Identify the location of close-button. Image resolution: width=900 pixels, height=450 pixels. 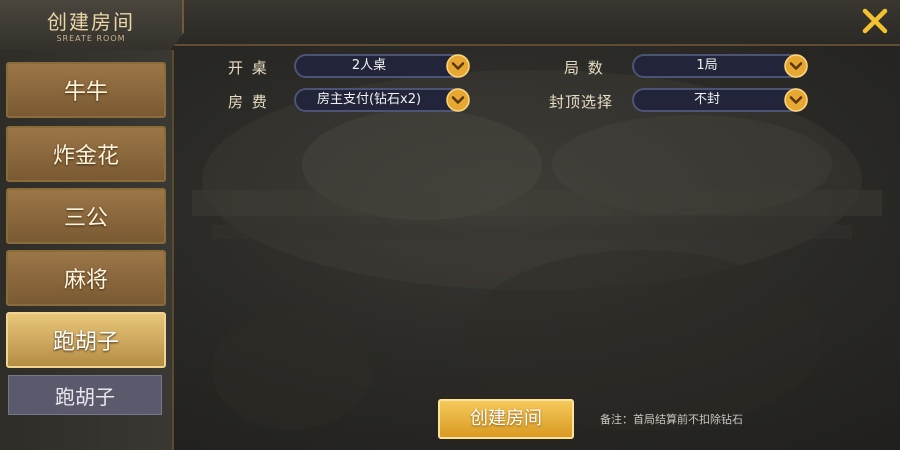
(875, 21).